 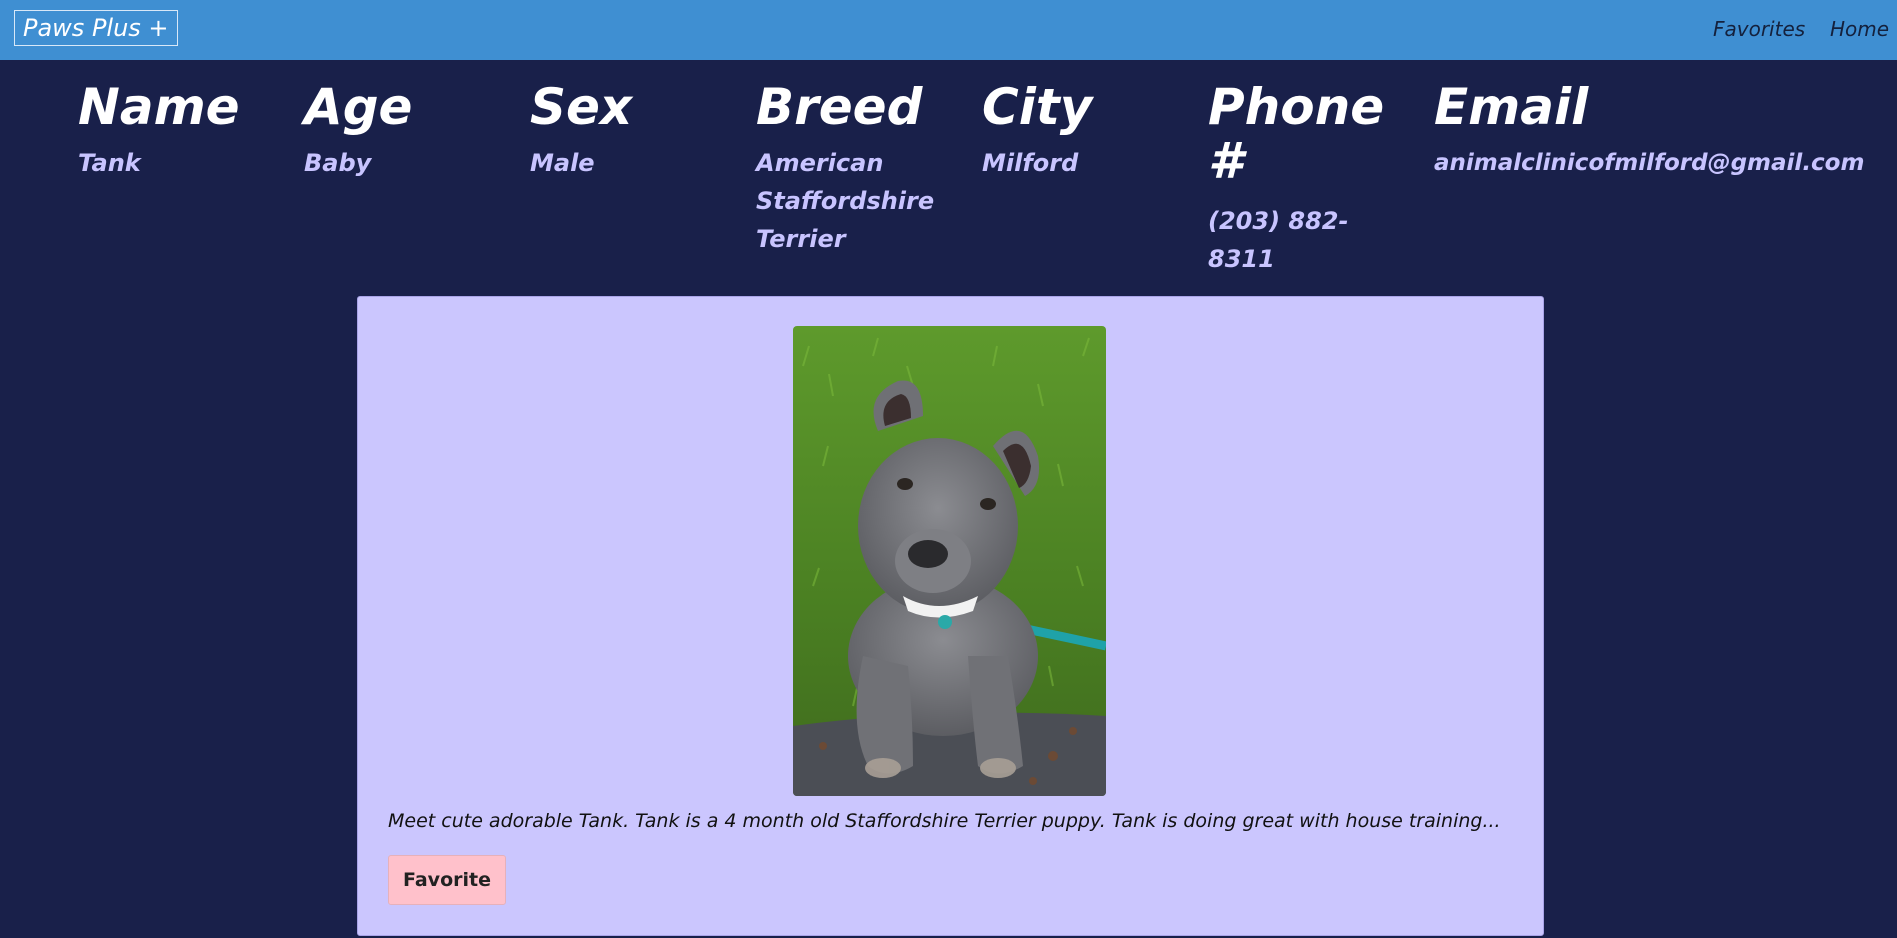 What do you see at coordinates (1296, 134) in the screenshot?
I see `phone-header: Phone #` at bounding box center [1296, 134].